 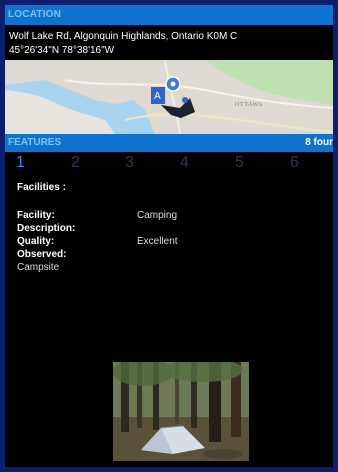 What do you see at coordinates (169, 166) in the screenshot?
I see `feature-pager: 1 2 3 4 5 6` at bounding box center [169, 166].